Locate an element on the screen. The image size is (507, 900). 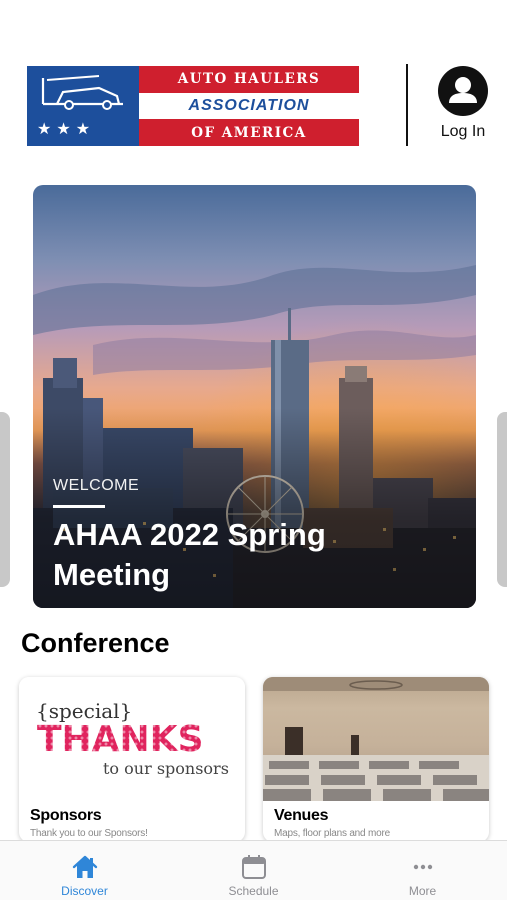
login-button: Log In is located at coordinates (463, 103).